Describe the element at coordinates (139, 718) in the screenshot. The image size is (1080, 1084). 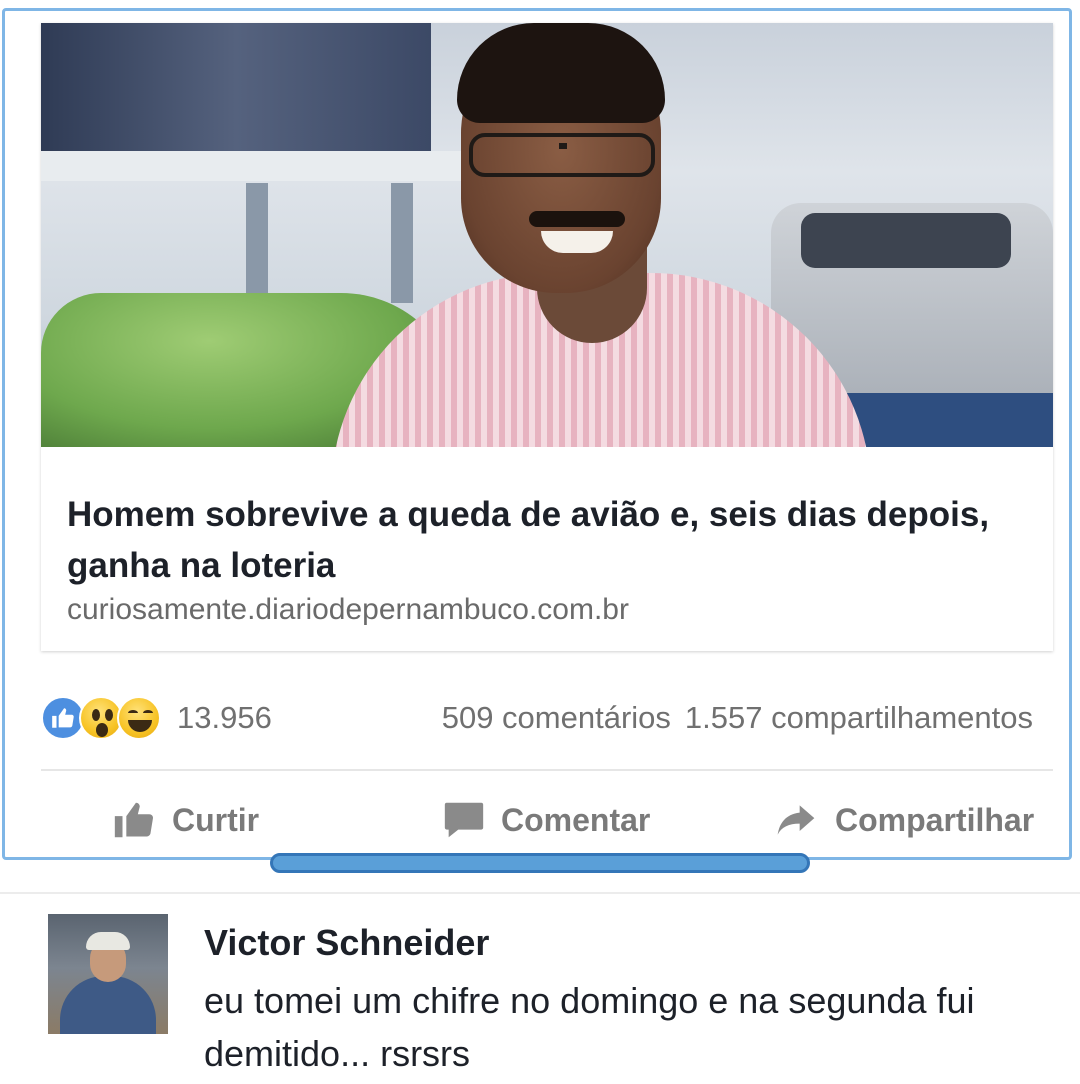
I see `haha-icon` at that location.